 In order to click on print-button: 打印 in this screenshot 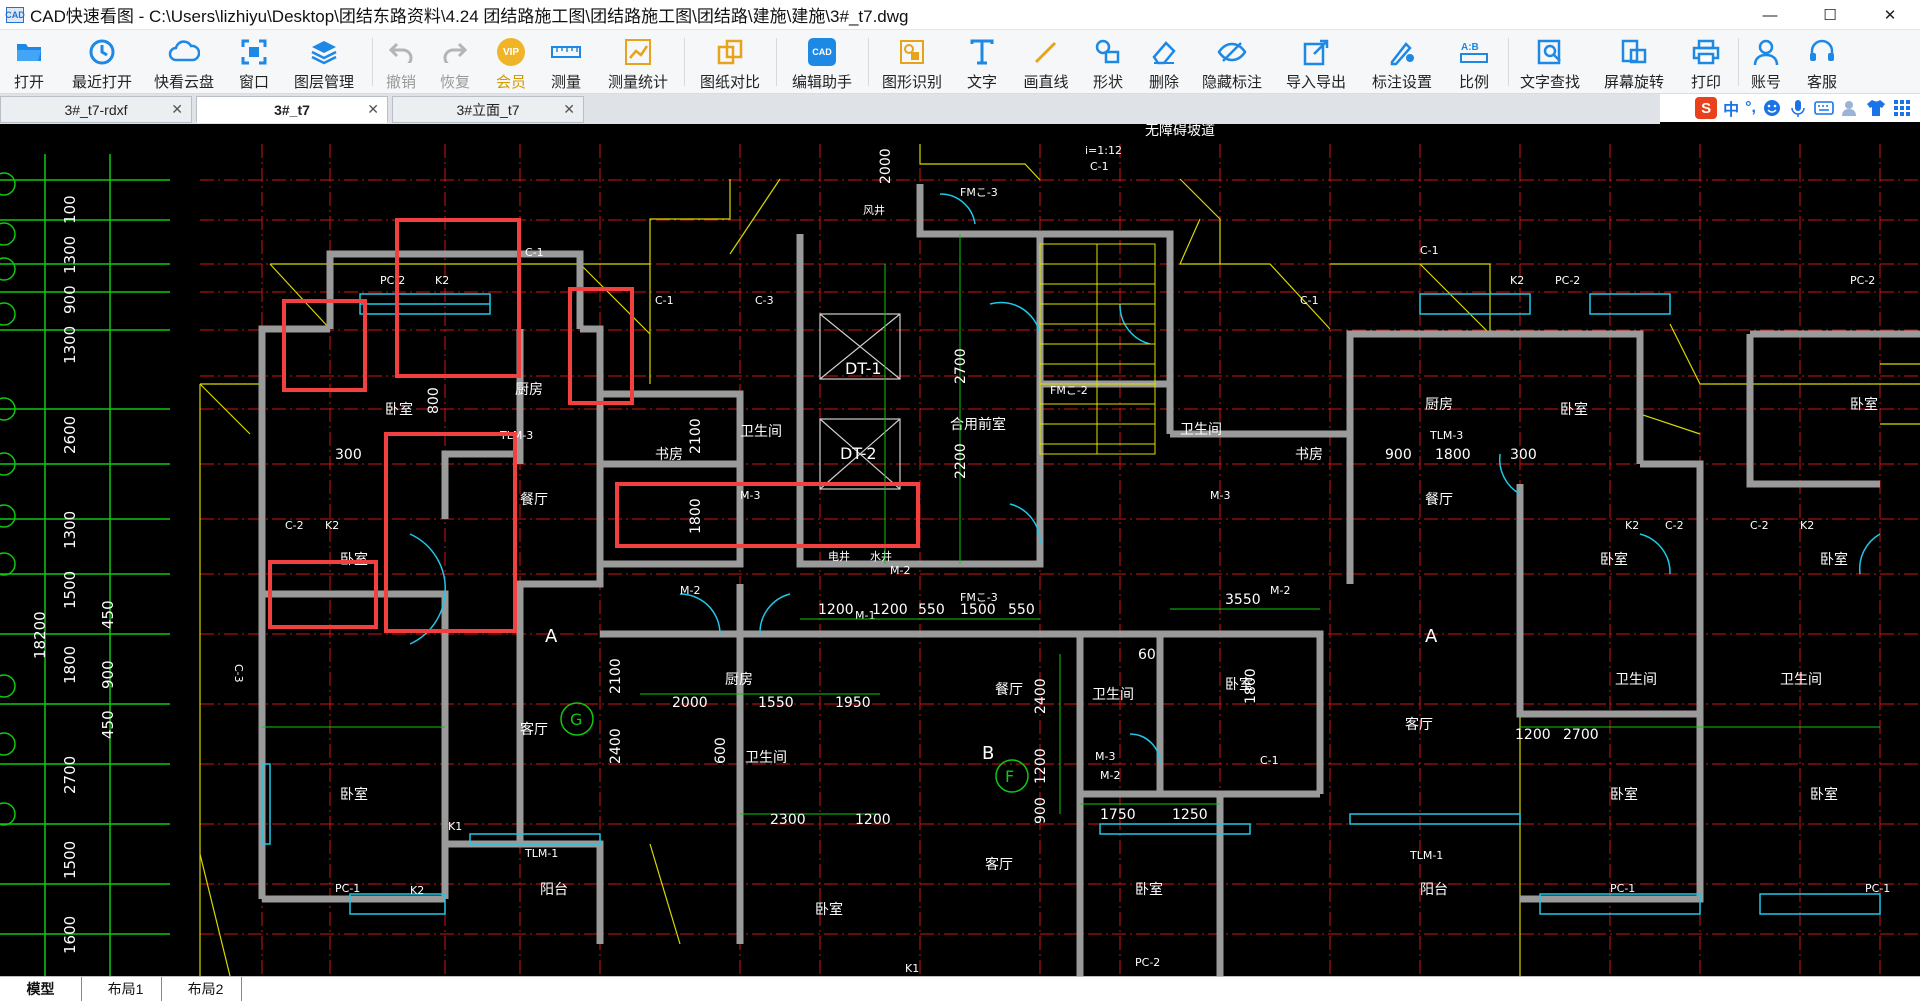, I will do `click(1706, 62)`.